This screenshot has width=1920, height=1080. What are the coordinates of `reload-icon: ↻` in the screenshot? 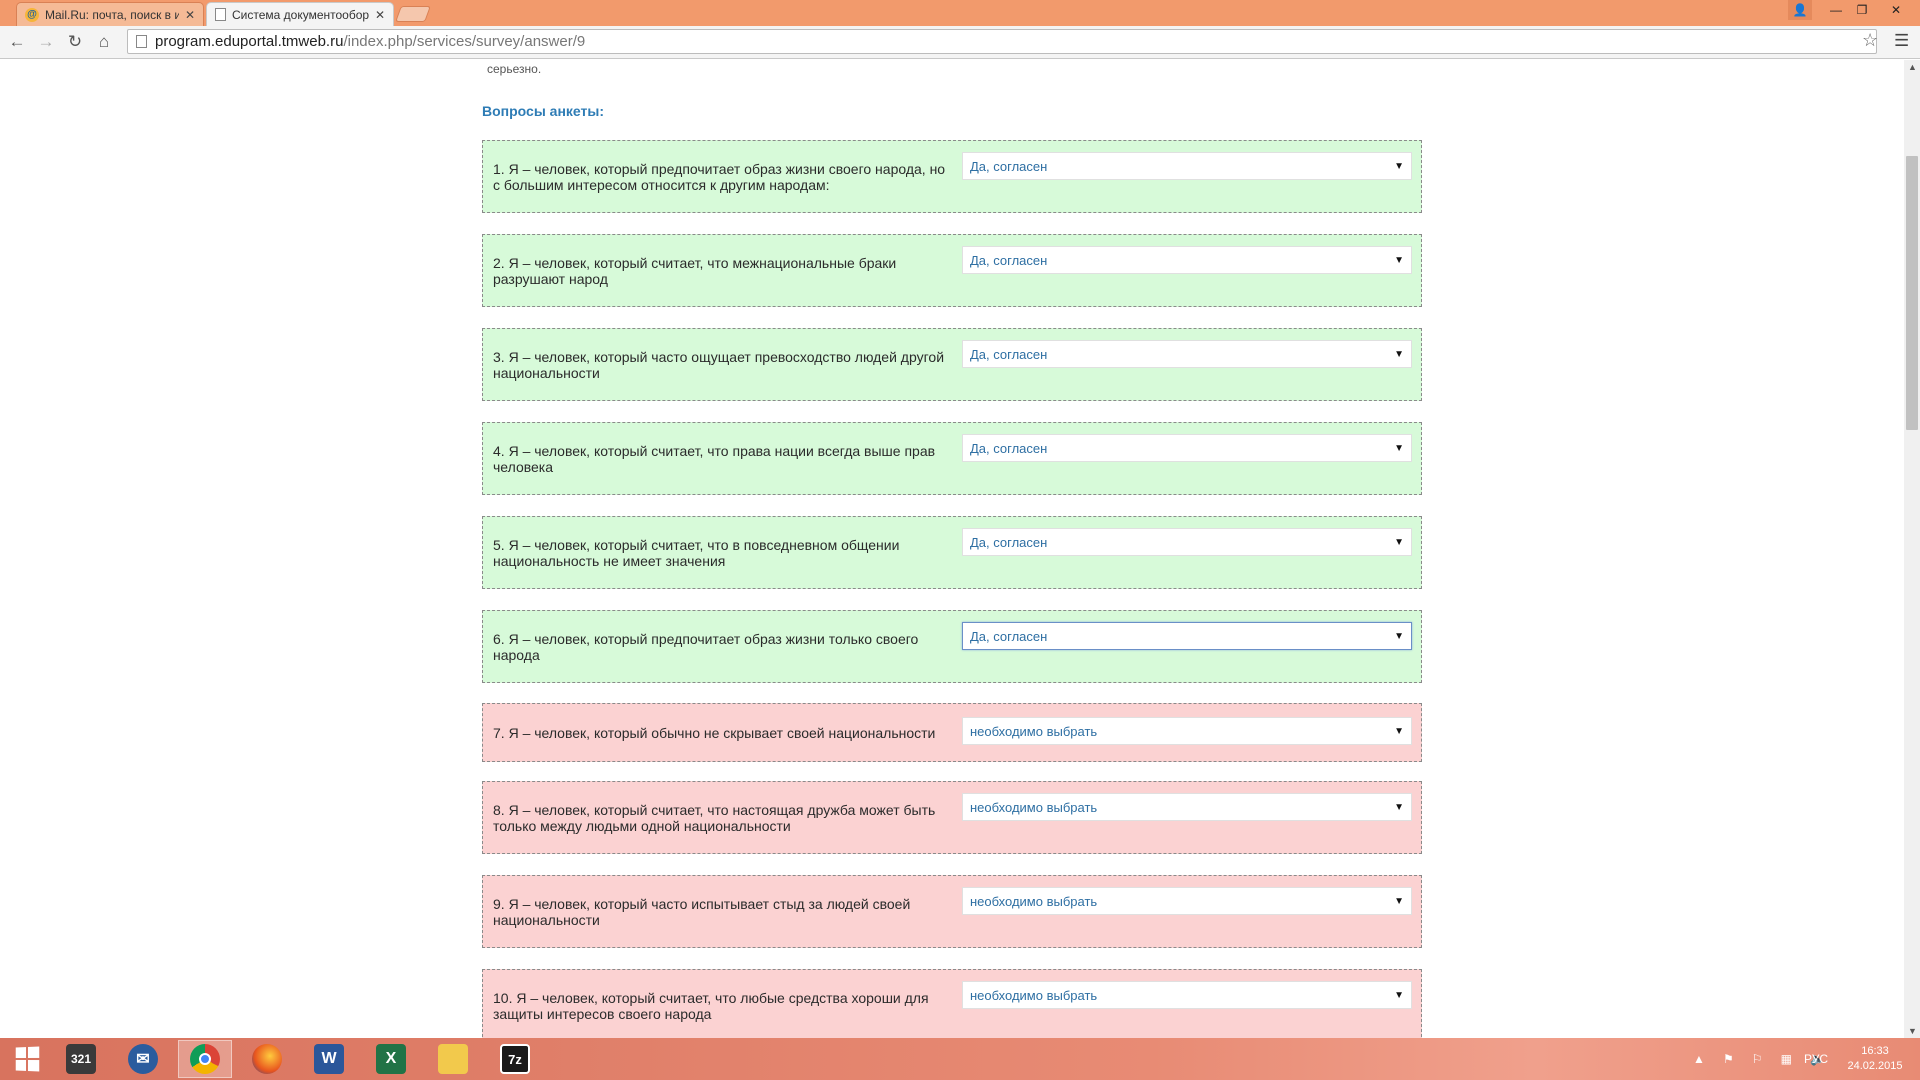 It's located at (75, 42).